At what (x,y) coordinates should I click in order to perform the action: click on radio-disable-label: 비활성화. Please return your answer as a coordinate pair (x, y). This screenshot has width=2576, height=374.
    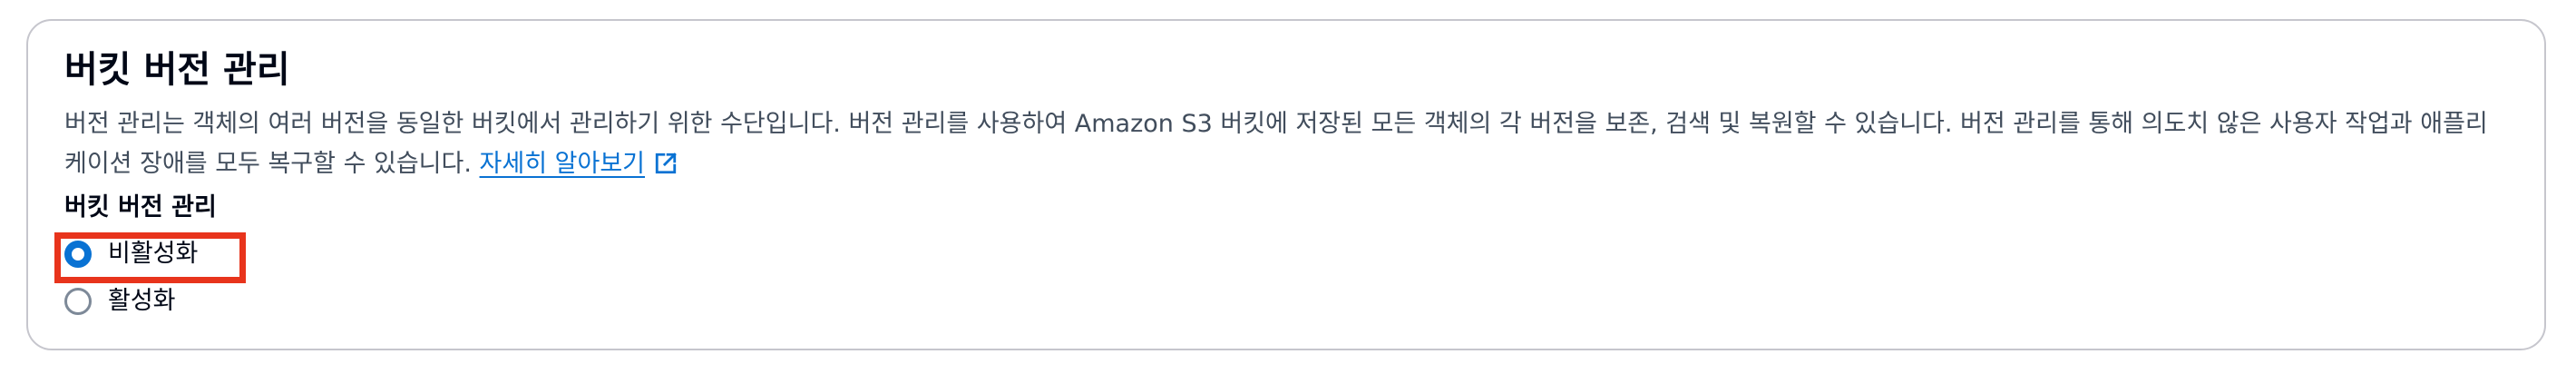
    Looking at the image, I should click on (153, 254).